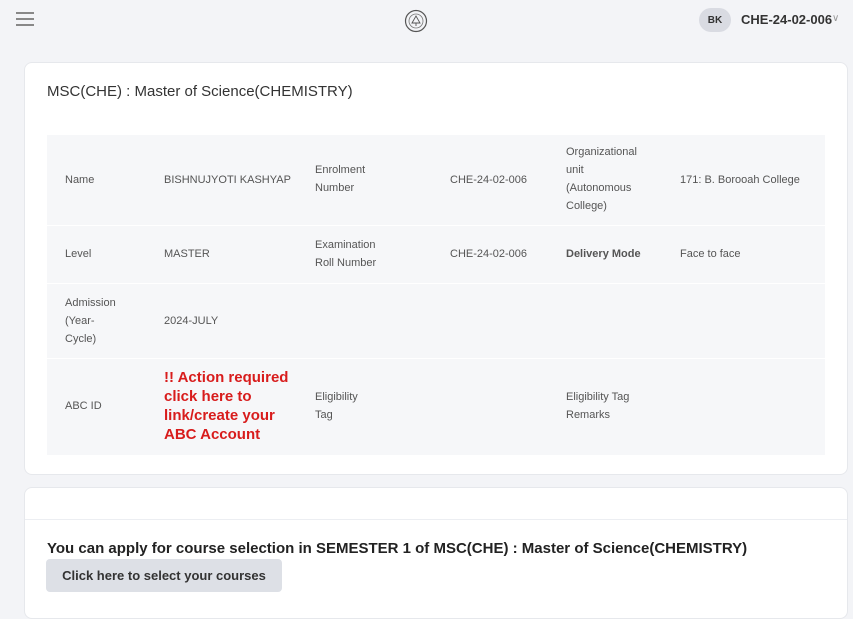  Describe the element at coordinates (710, 254) in the screenshot. I see `delivery-mode-value: Face to face` at that location.